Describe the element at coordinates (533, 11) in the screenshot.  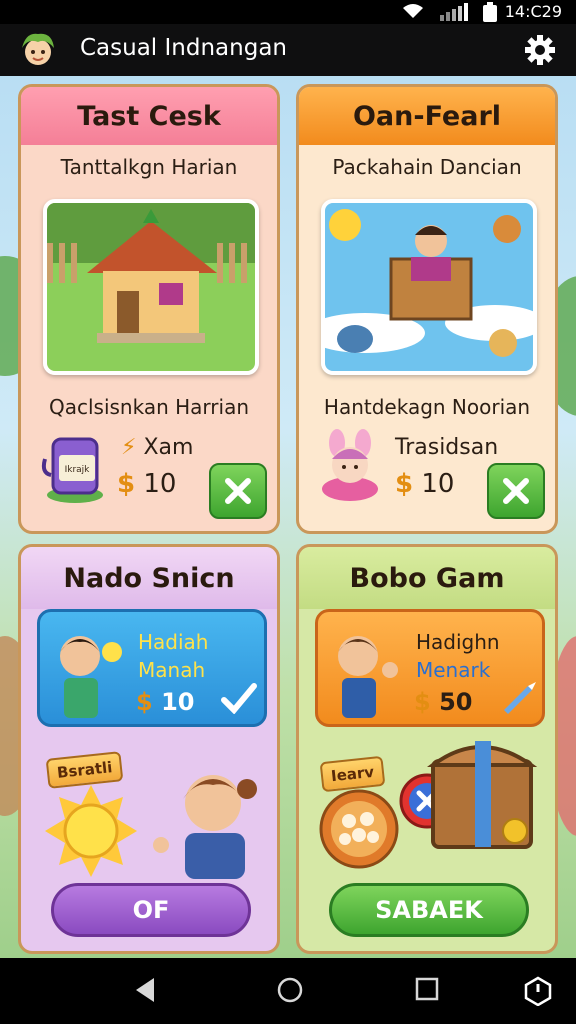
I see `status-time: 14:C29` at that location.